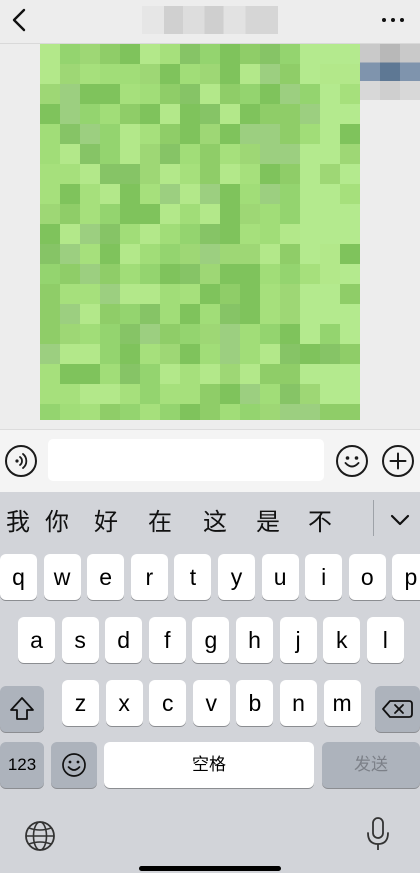  I want to click on key-m: m, so click(342, 703).